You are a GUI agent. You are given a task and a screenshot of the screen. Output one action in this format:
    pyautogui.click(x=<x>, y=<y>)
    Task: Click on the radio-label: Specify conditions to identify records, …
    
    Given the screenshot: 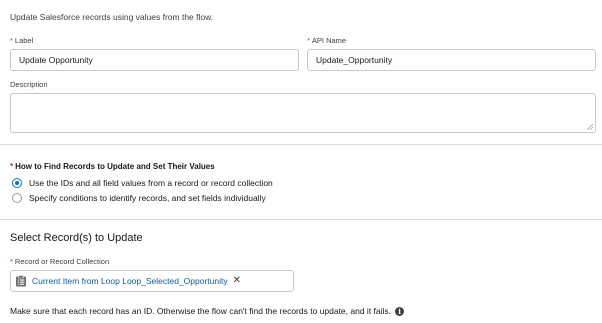 What is the action you would take?
    pyautogui.click(x=147, y=198)
    